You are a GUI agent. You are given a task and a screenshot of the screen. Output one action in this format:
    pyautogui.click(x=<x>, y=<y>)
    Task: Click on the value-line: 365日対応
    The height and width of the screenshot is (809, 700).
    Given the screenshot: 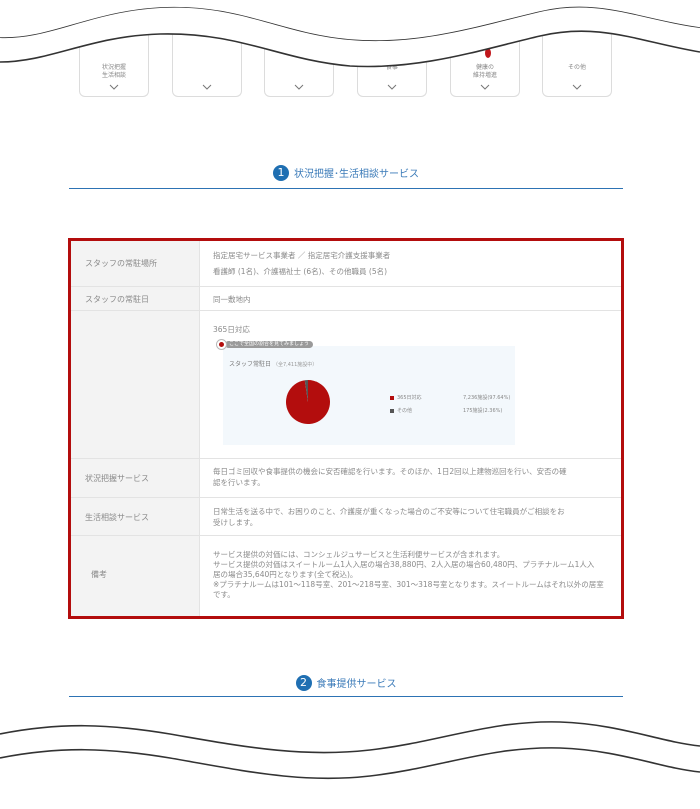 What is the action you would take?
    pyautogui.click(x=231, y=329)
    